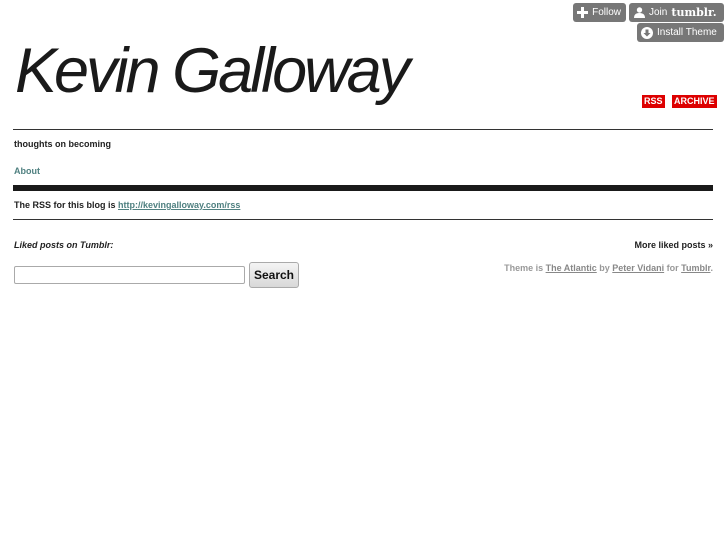  What do you see at coordinates (274, 275) in the screenshot?
I see `search-button: Search` at bounding box center [274, 275].